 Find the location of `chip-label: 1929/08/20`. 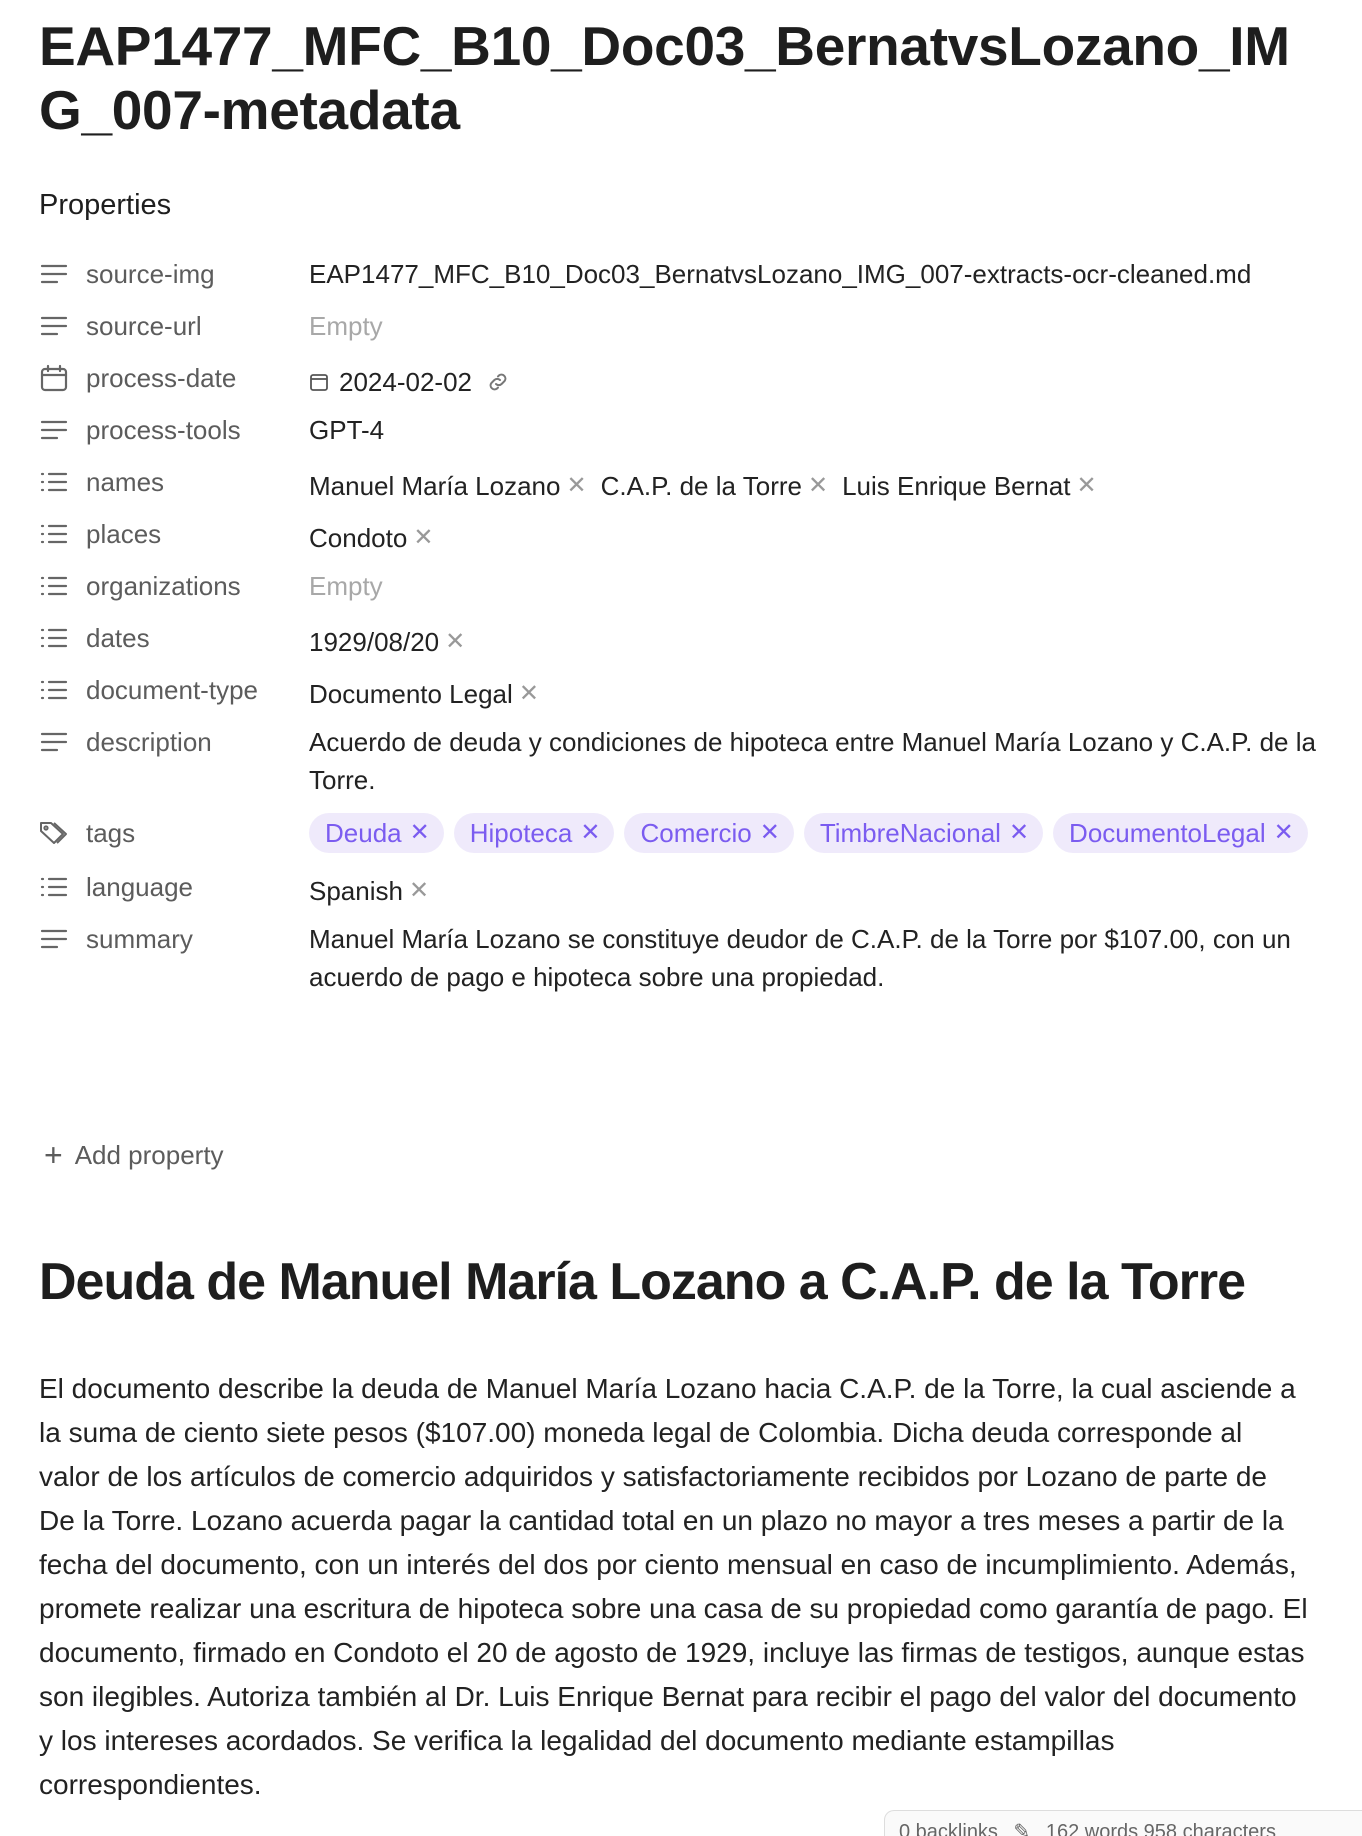

chip-label: 1929/08/20 is located at coordinates (374, 641).